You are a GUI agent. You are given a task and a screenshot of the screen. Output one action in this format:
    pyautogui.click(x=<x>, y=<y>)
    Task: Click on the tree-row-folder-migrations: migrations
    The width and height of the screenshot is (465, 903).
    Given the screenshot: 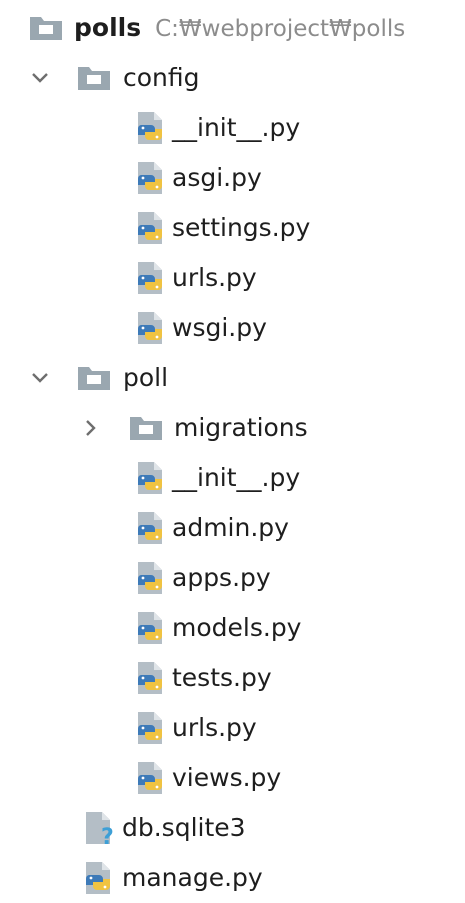 What is the action you would take?
    pyautogui.click(x=232, y=428)
    